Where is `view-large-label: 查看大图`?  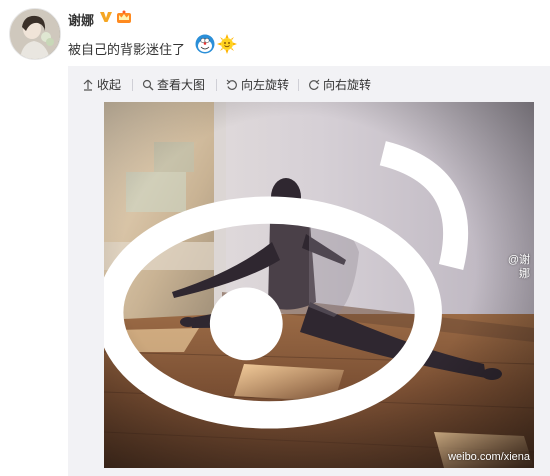 view-large-label: 查看大图 is located at coordinates (181, 85).